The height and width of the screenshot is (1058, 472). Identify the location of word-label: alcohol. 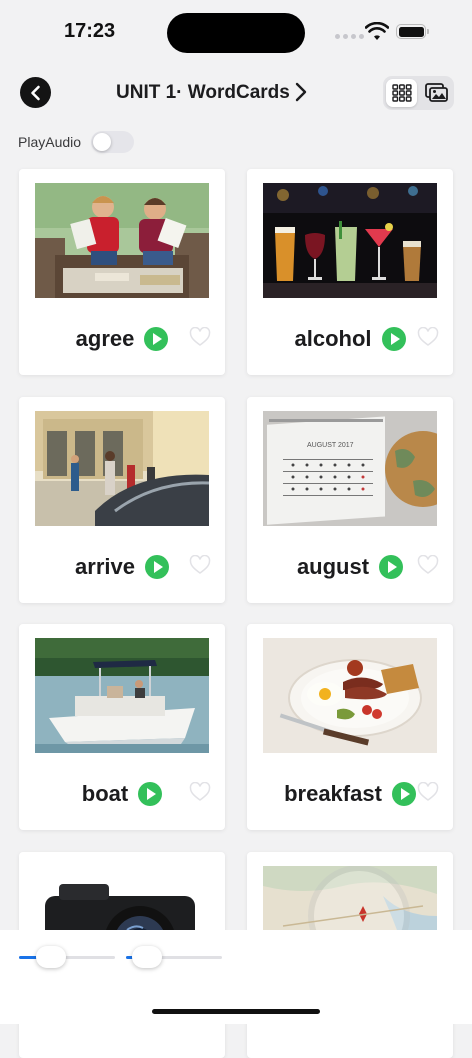
(333, 338).